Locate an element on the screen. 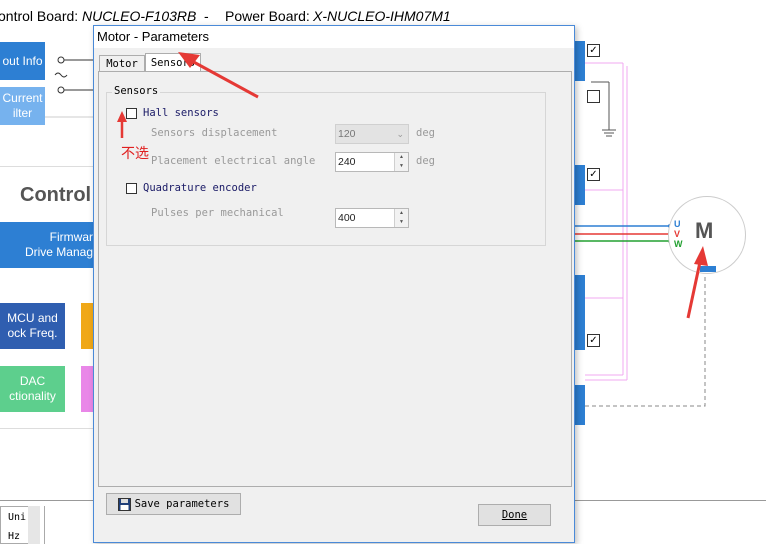 This screenshot has height=544, width=766. pulses-value: 400 is located at coordinates (347, 218).